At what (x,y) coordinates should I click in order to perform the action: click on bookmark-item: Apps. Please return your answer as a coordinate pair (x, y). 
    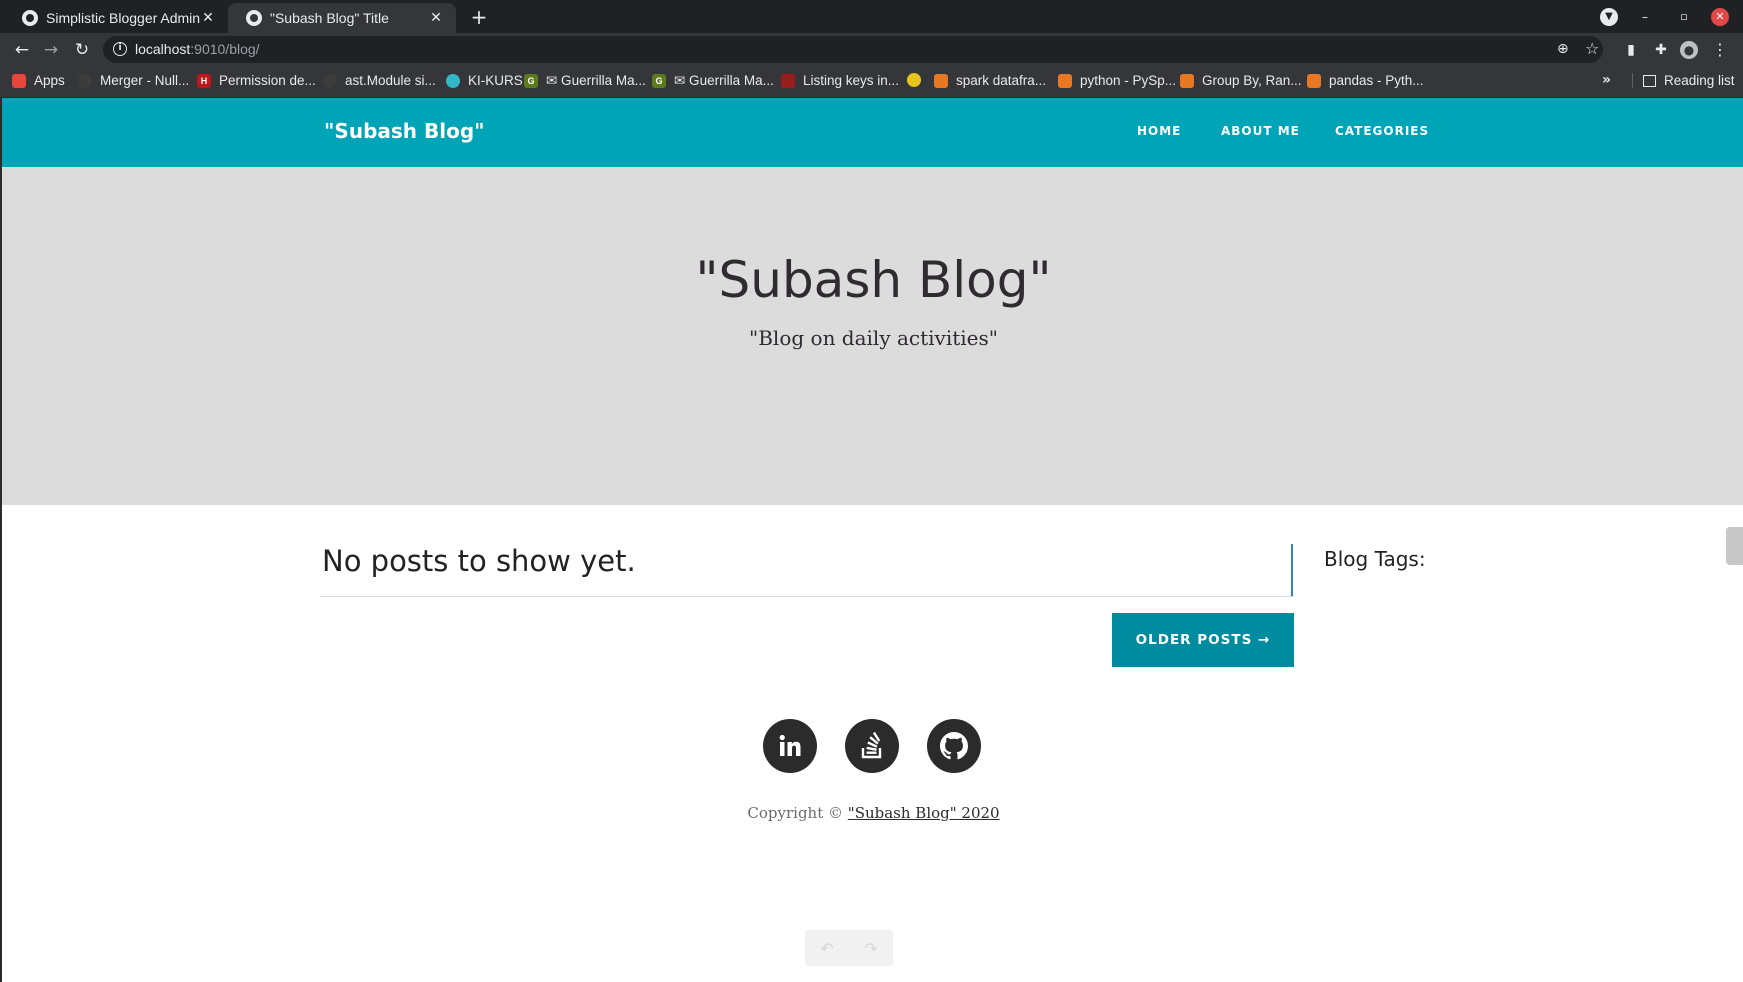
    Looking at the image, I should click on (38, 80).